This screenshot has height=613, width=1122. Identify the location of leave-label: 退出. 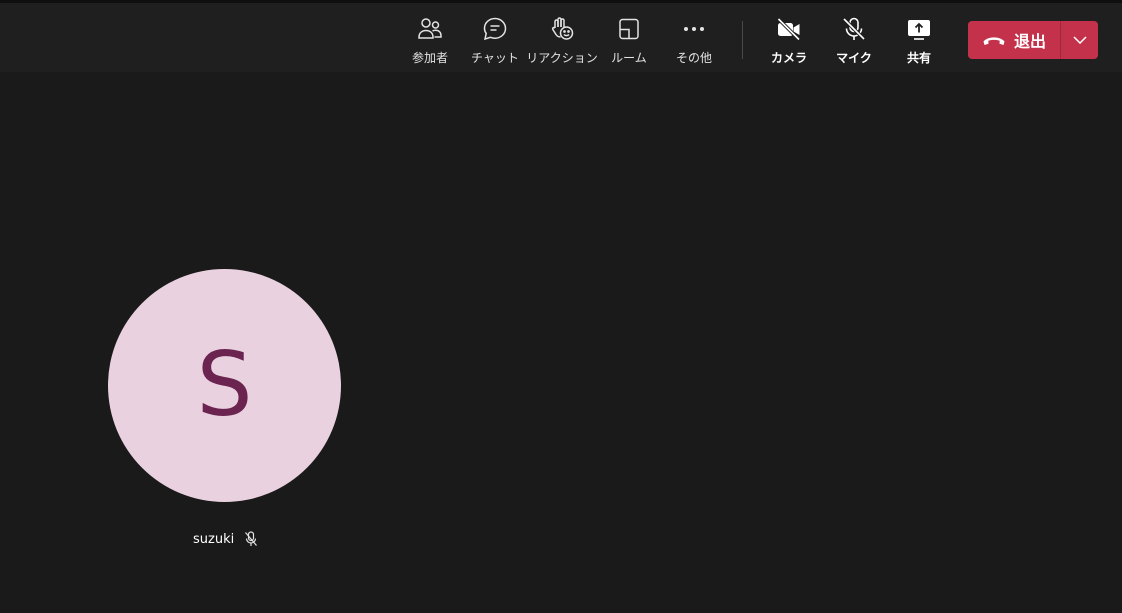
(1029, 41).